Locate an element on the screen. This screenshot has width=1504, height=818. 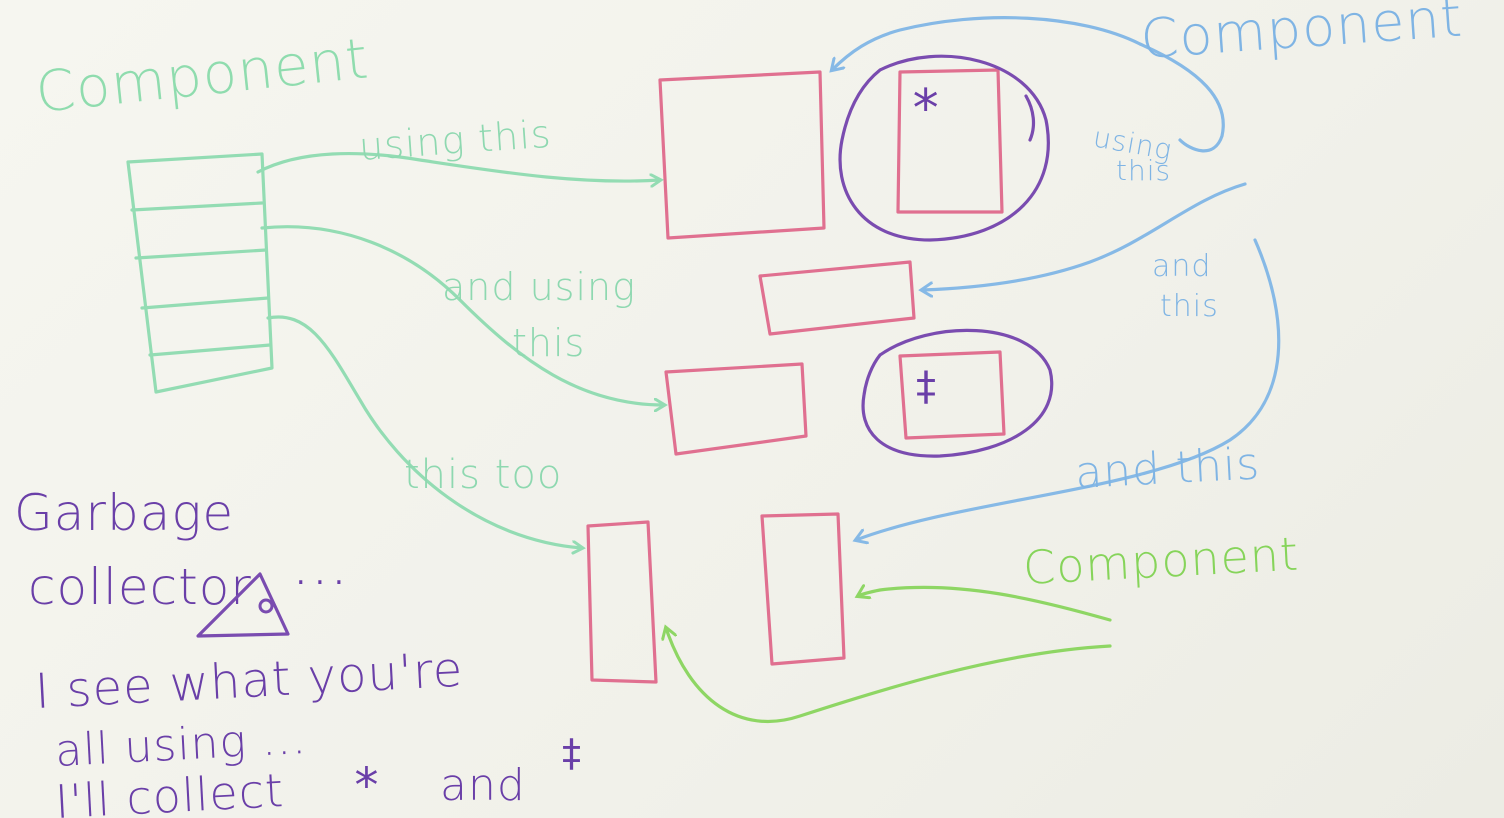
marker-dagger: ‡ is located at coordinates (926, 387).